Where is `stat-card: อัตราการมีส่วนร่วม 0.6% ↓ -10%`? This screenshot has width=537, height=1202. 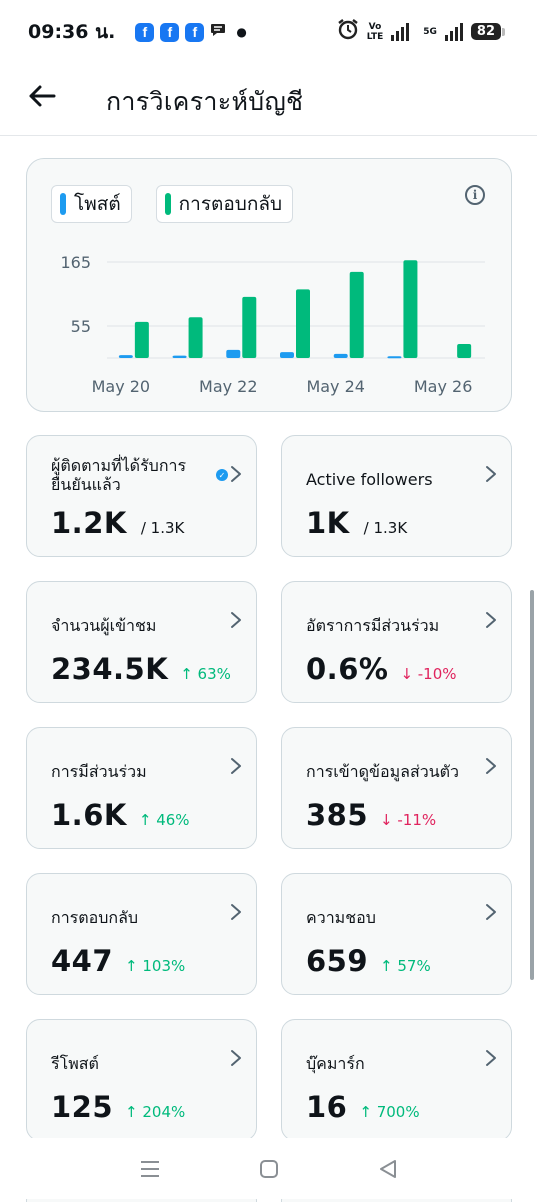
stat-card: อัตราการมีส่วนร่วม 0.6% ↓ -10% is located at coordinates (396, 642).